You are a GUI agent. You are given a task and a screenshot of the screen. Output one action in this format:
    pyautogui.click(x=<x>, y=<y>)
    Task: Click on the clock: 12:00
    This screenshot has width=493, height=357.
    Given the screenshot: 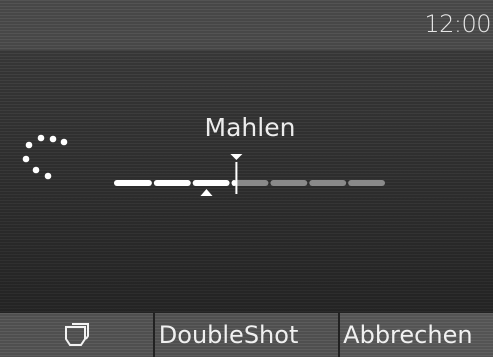 What is the action you would take?
    pyautogui.click(x=457, y=24)
    